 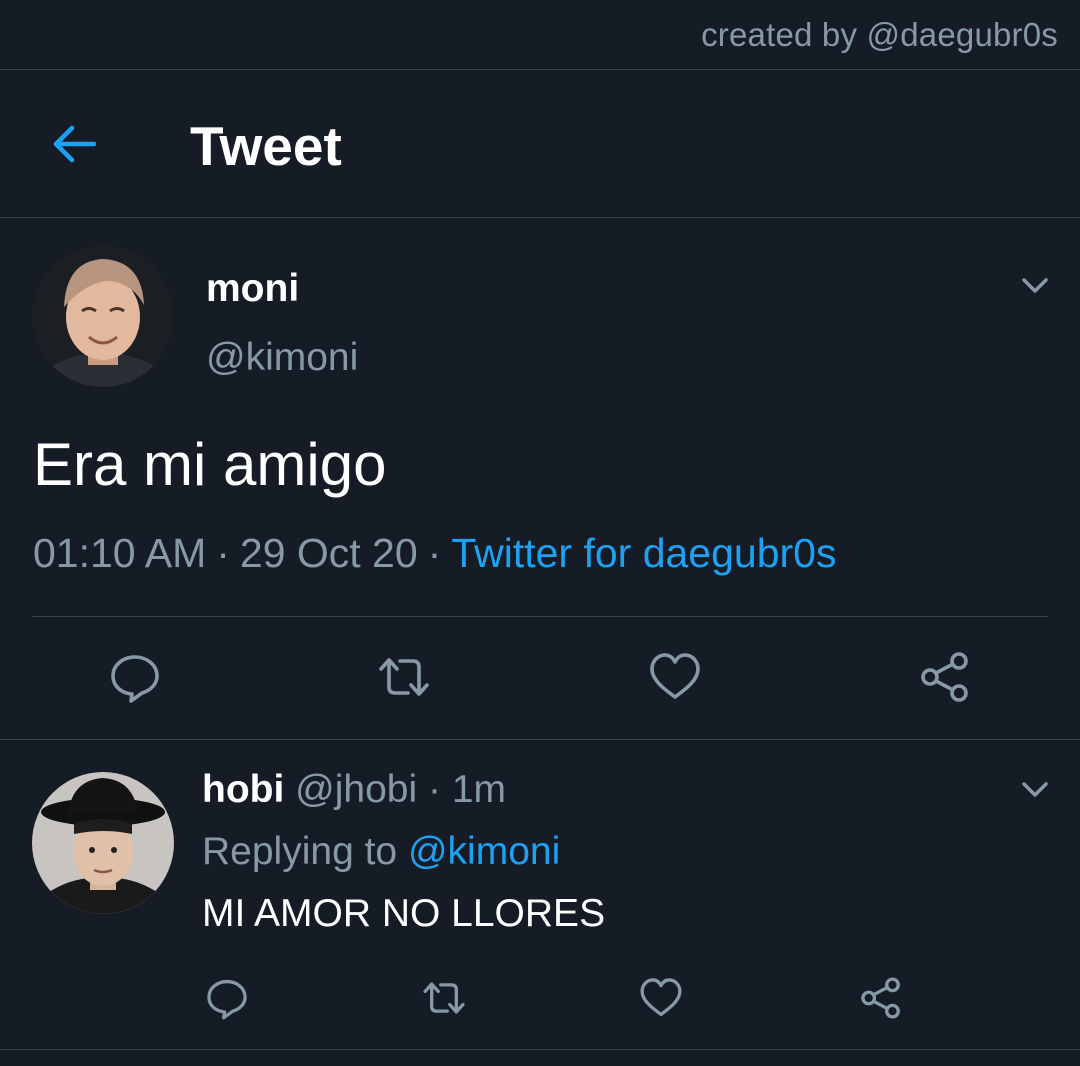 What do you see at coordinates (328, 553) in the screenshot?
I see `tweet-date: 29 Oct 20` at bounding box center [328, 553].